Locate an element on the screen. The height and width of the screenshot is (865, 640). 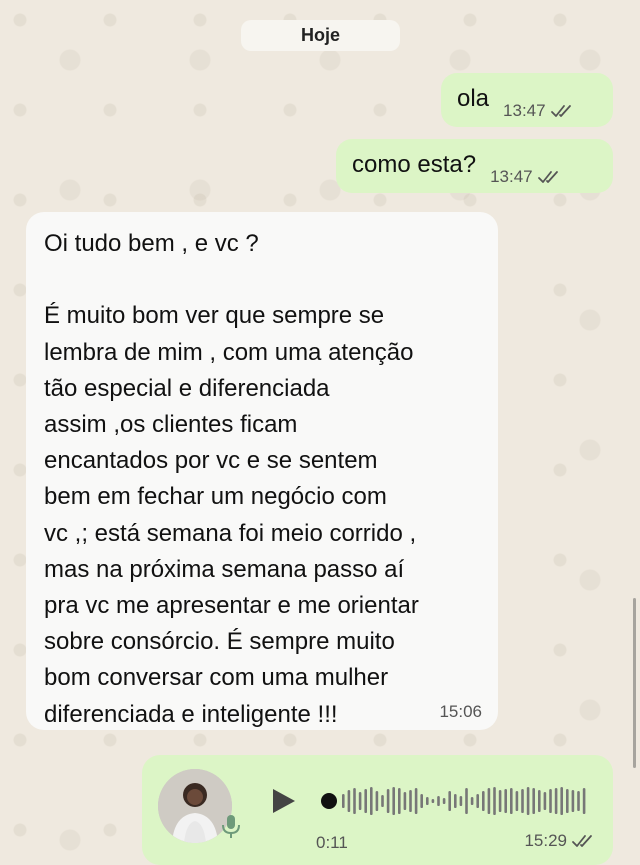
outgoing-message-bubble: como esta? 13:47 is located at coordinates (474, 166).